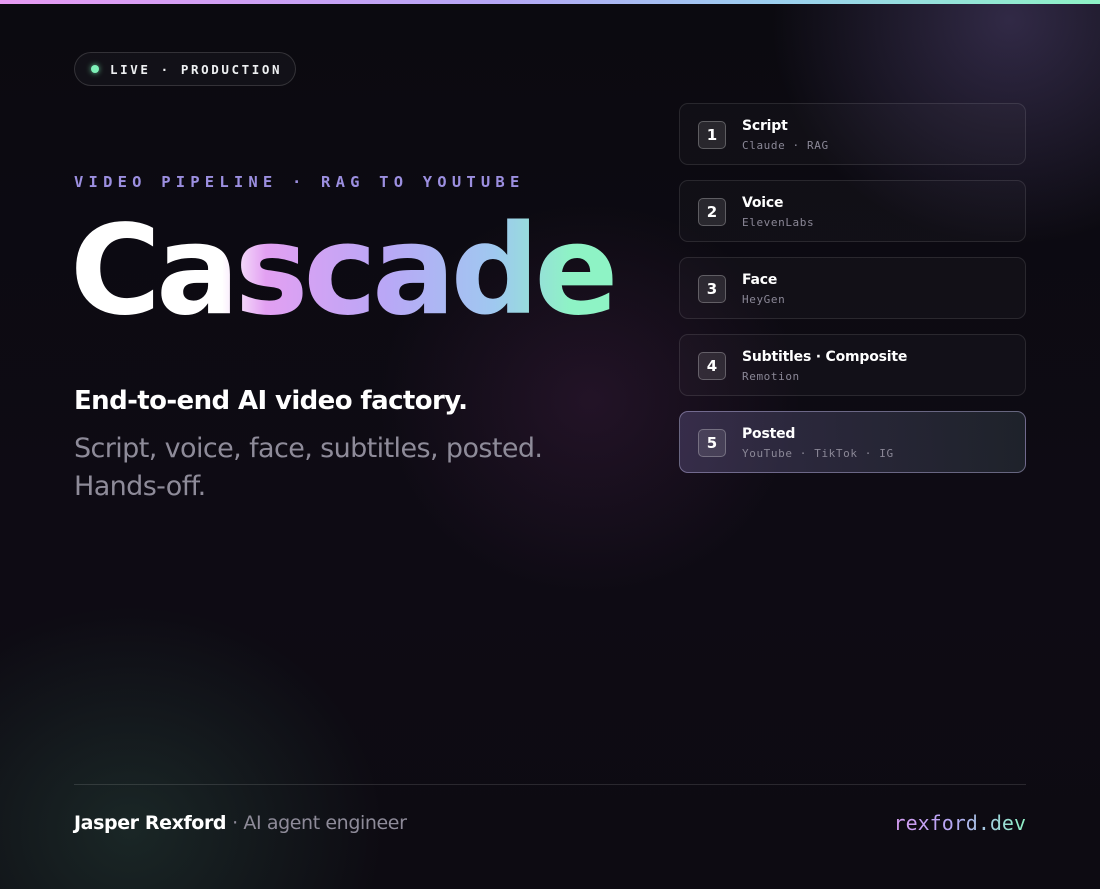 This screenshot has width=1100, height=889. I want to click on step-name: Script, so click(765, 126).